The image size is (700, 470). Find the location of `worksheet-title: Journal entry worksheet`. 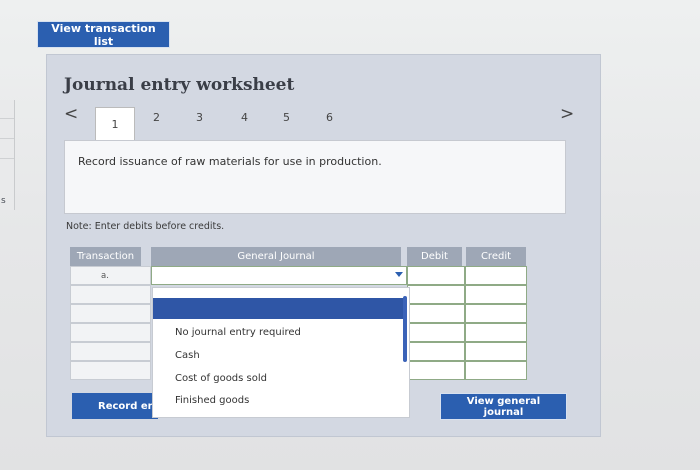

worksheet-title: Journal entry worksheet is located at coordinates (179, 85).